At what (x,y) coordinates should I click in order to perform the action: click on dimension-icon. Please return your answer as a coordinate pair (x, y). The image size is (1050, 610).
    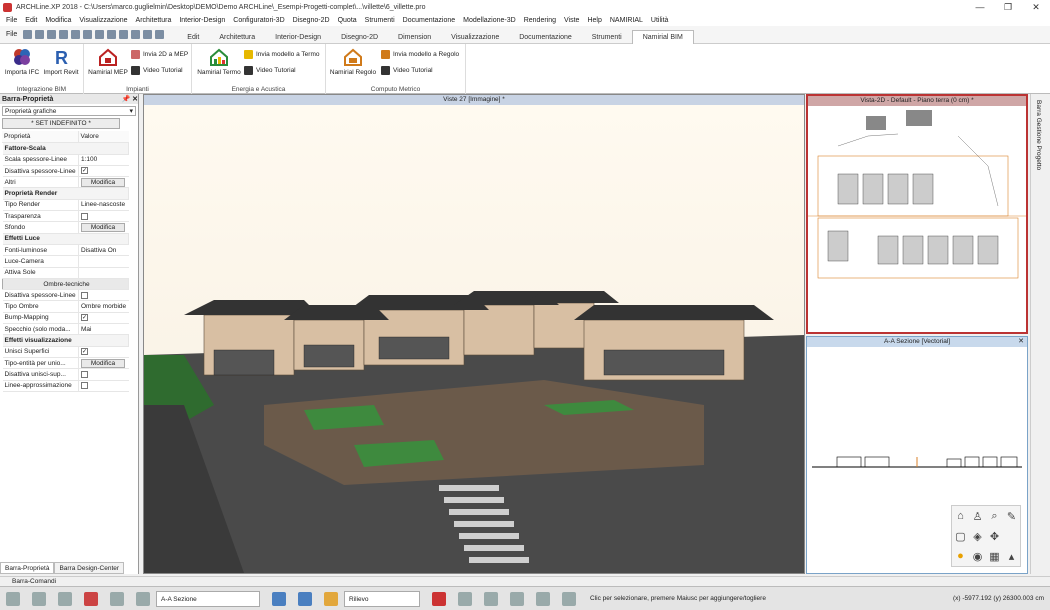
    Looking at the image, I should click on (331, 598).